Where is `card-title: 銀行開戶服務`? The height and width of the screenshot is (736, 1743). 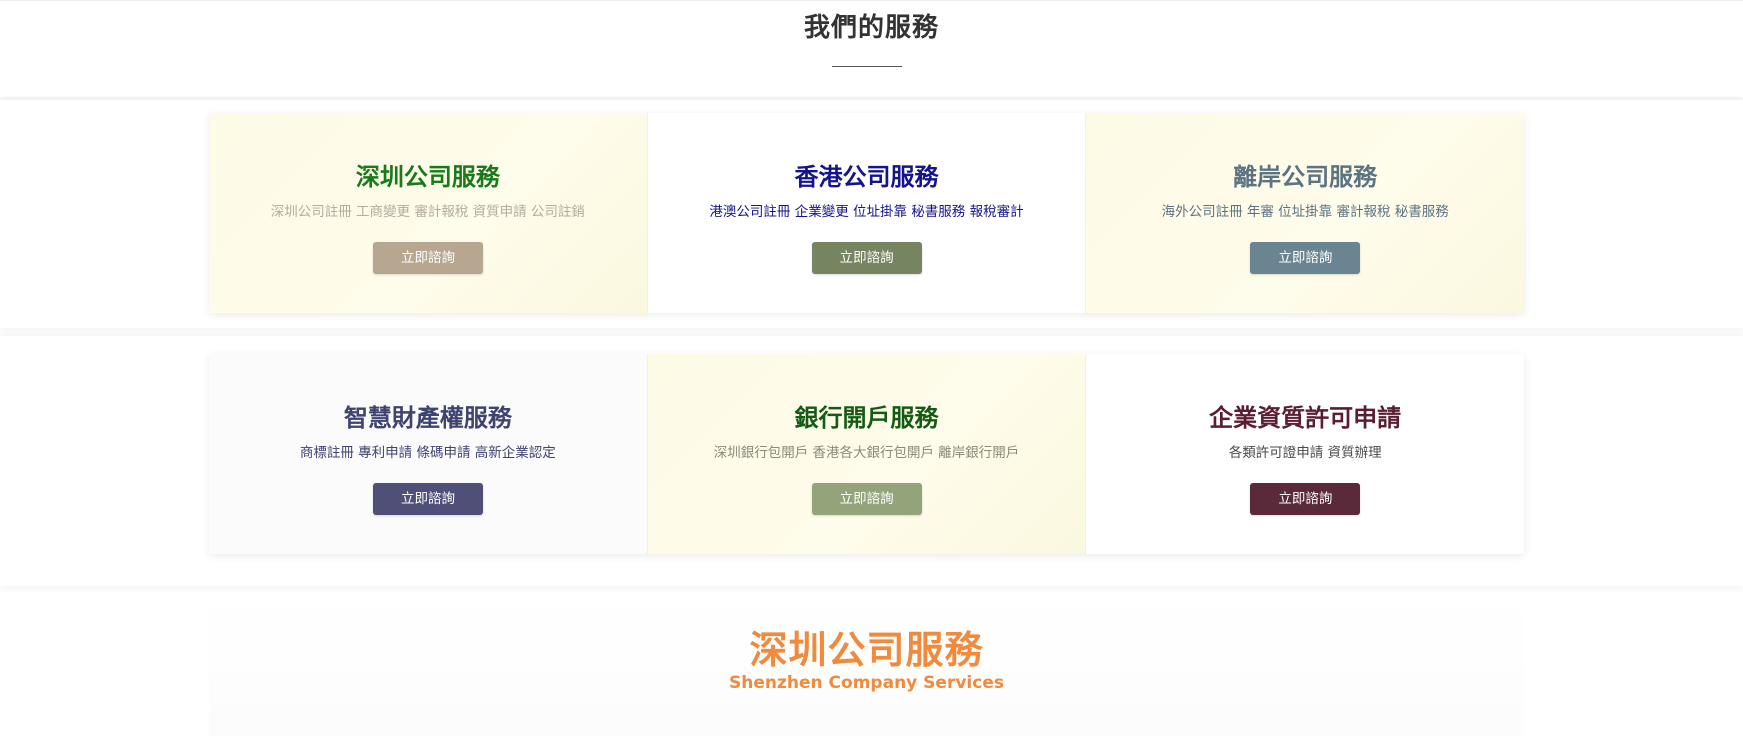 card-title: 銀行開戶服務 is located at coordinates (866, 418).